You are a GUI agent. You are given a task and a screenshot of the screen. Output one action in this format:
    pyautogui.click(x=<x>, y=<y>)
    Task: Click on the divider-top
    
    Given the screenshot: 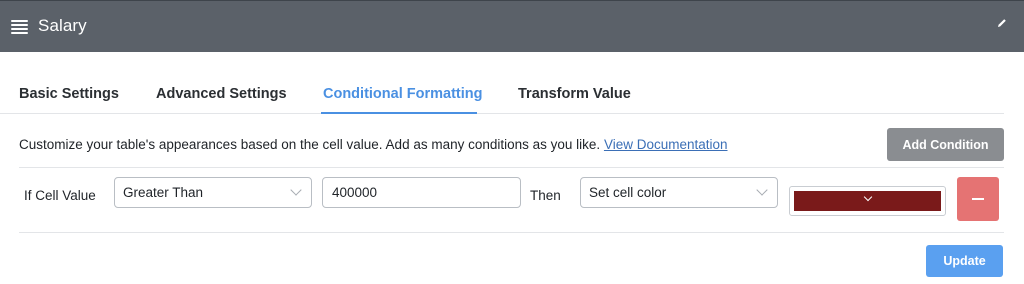 What is the action you would take?
    pyautogui.click(x=511, y=167)
    